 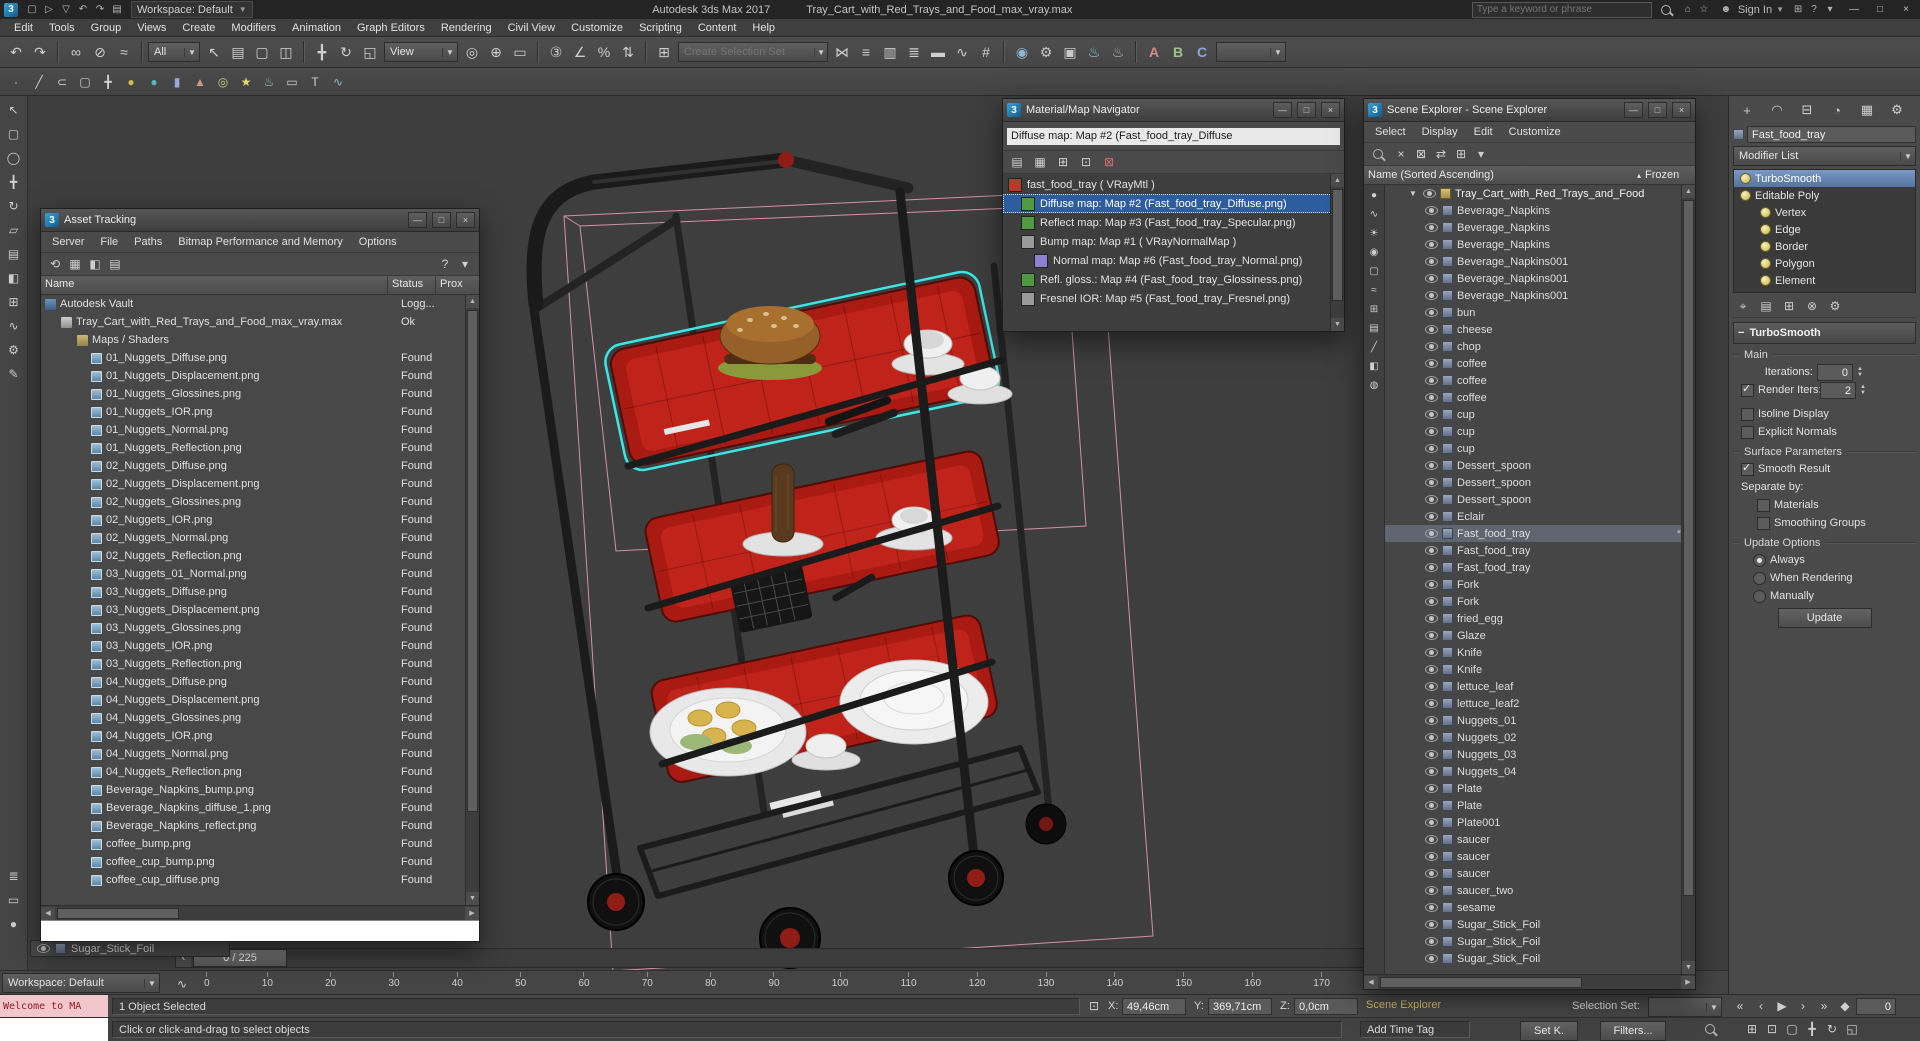 What do you see at coordinates (260, 502) in the screenshot?
I see `table-row: 02_Nuggets_Glossines.png Found` at bounding box center [260, 502].